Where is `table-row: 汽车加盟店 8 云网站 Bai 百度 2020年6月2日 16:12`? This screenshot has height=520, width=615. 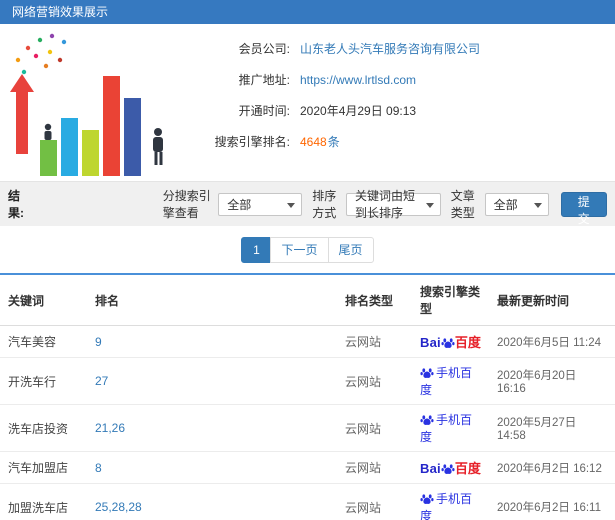 table-row: 汽车加盟店 8 云网站 Bai 百度 2020年6月2日 16:12 is located at coordinates (307, 467).